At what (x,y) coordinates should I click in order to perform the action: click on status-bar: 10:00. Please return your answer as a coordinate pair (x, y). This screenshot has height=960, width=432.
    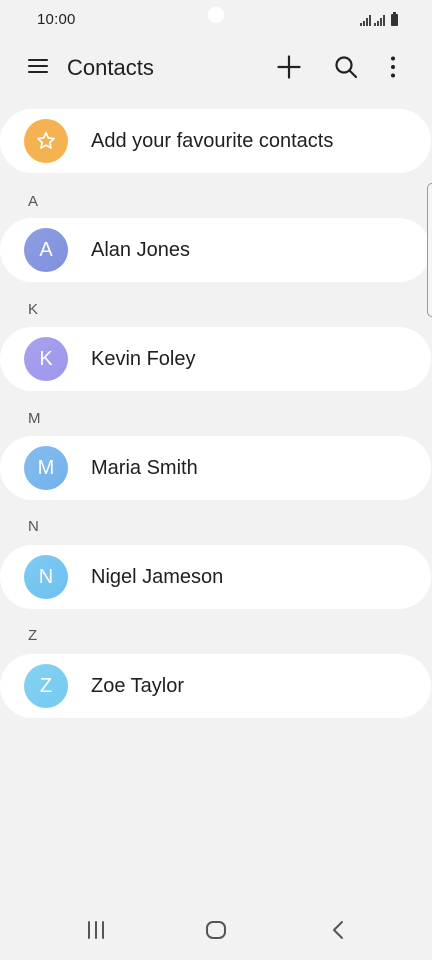
    Looking at the image, I should click on (216, 20).